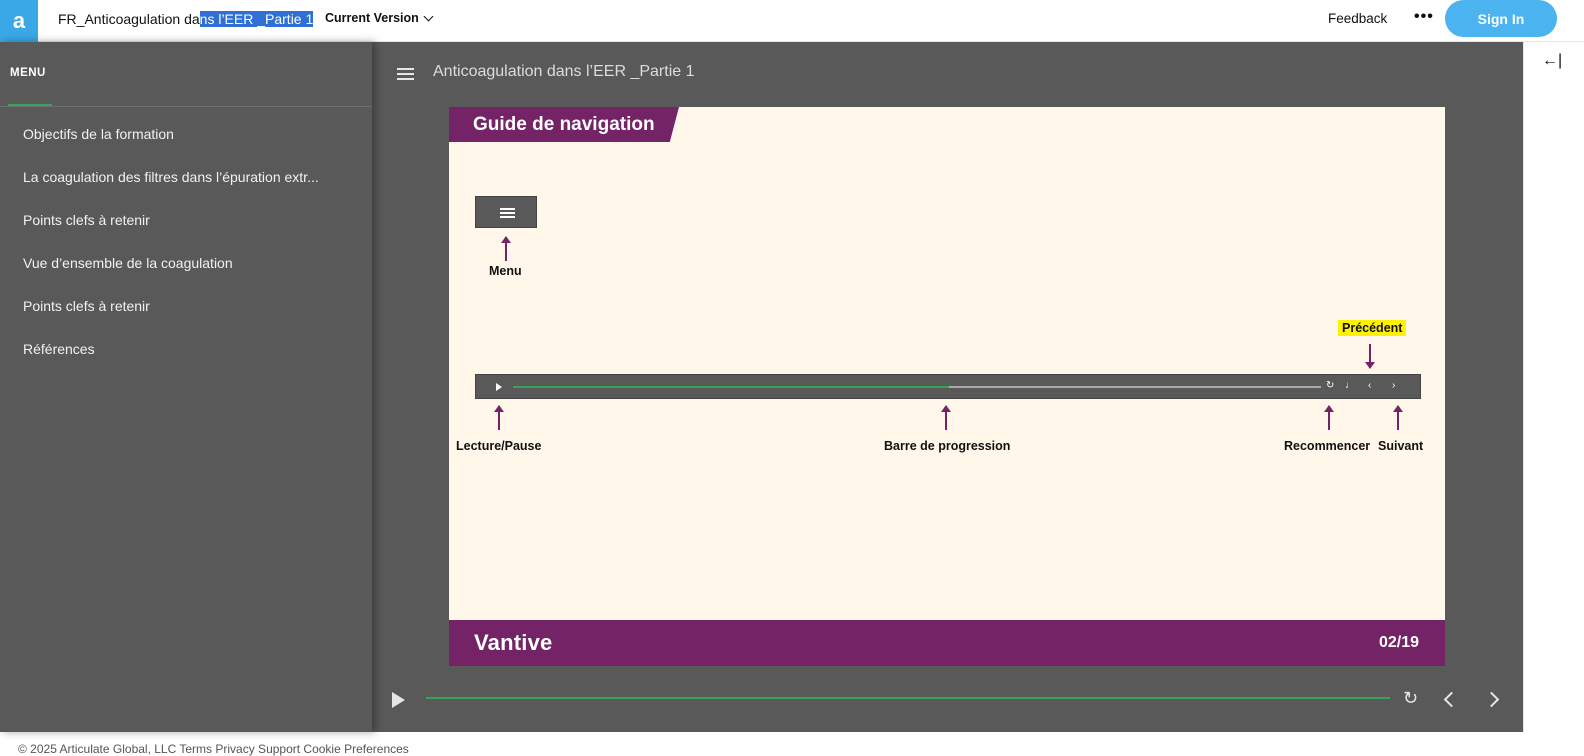 This screenshot has height=756, width=1584. What do you see at coordinates (1350, 385) in the screenshot?
I see `volume-icon: ♩` at bounding box center [1350, 385].